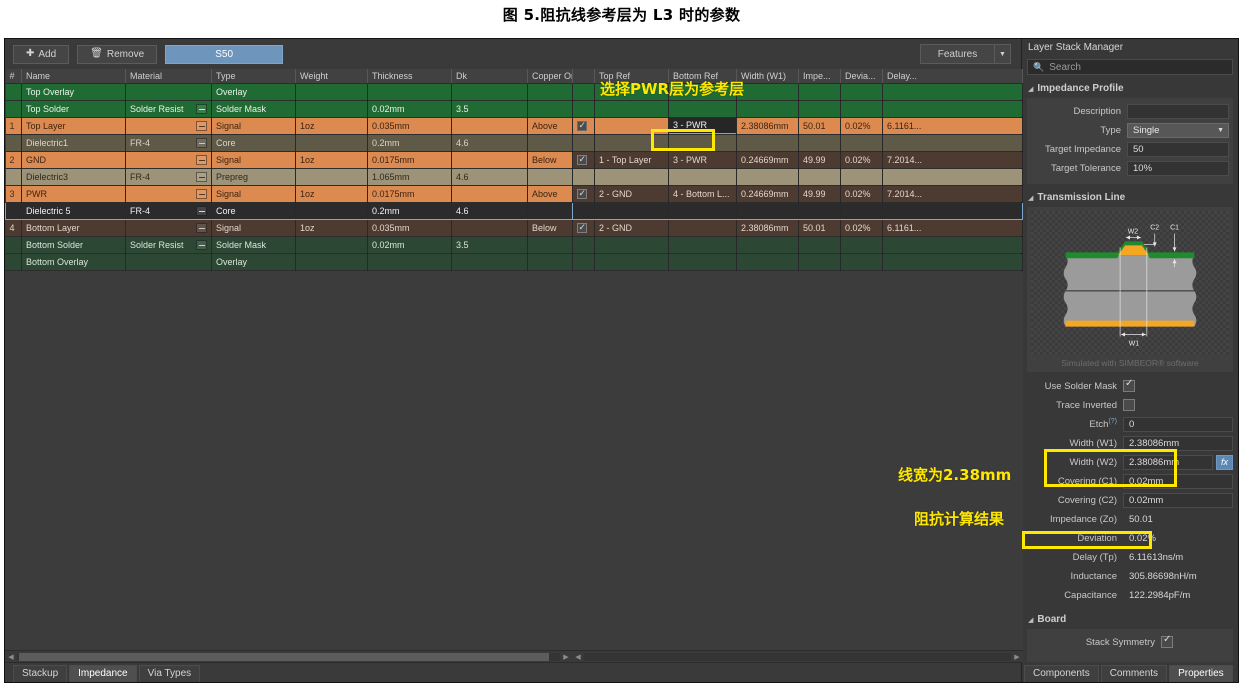  I want to click on cell: Dielectric 5, so click(73, 210).